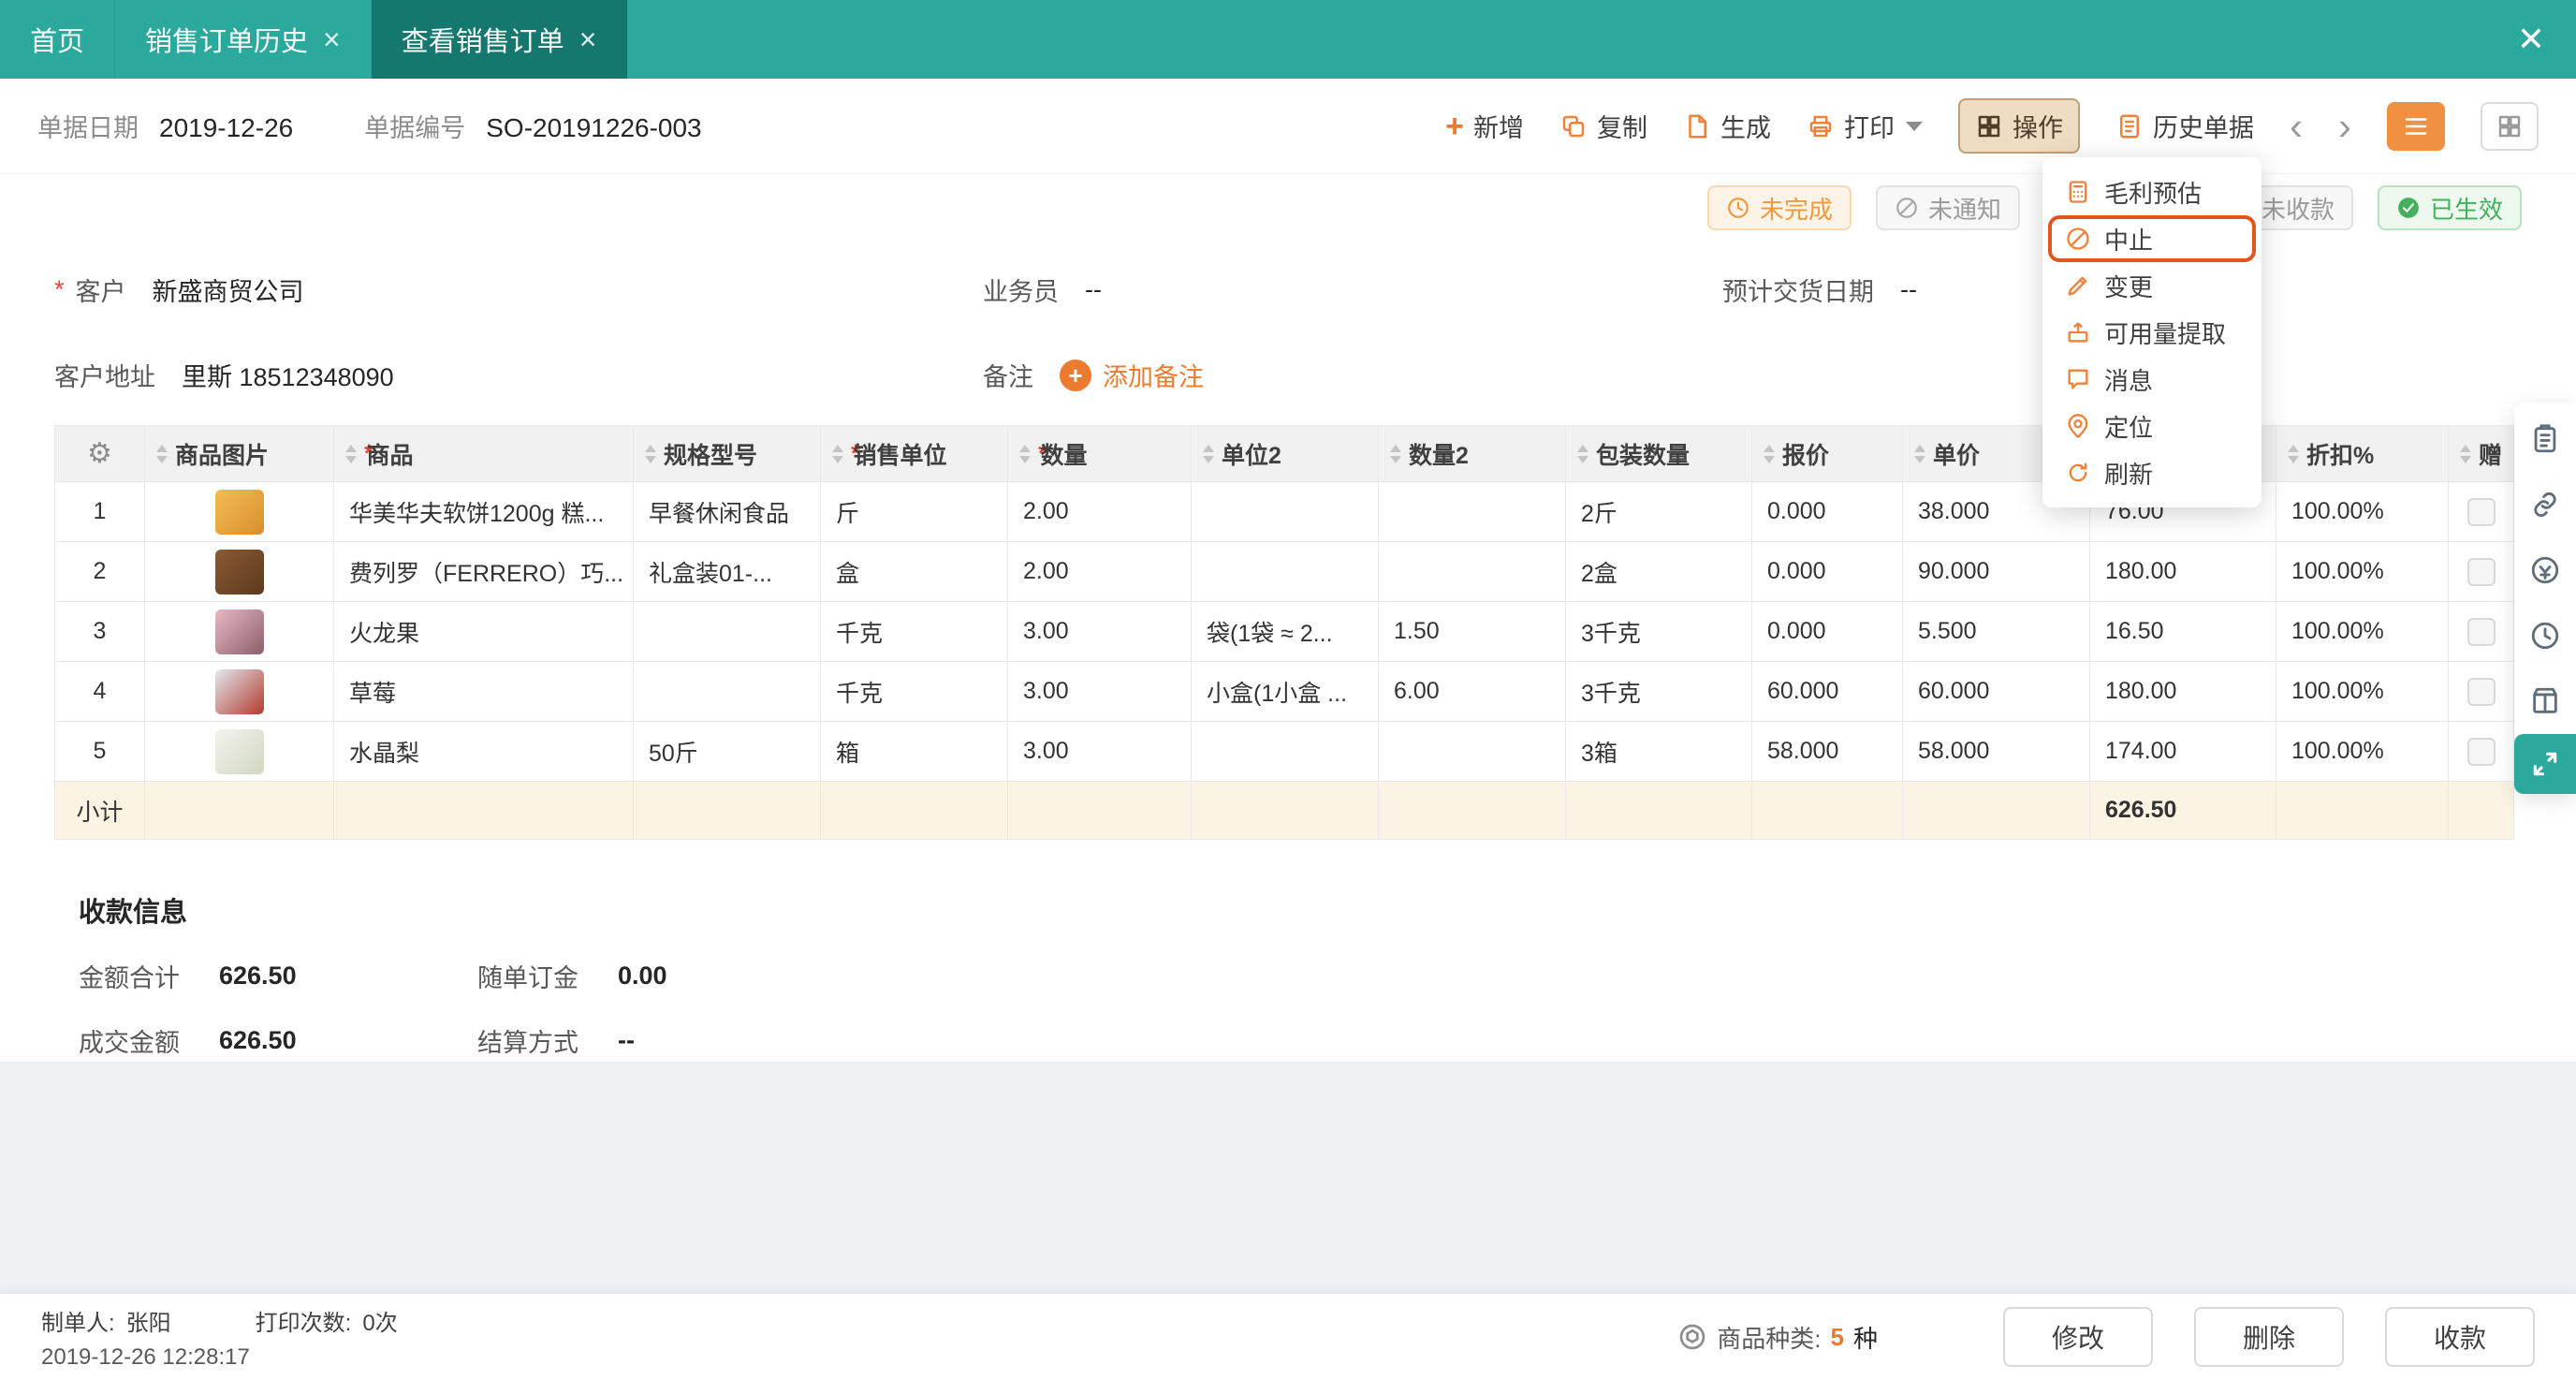 The width and height of the screenshot is (2576, 1380). Describe the element at coordinates (2296, 126) in the screenshot. I see `prev-arrow-icon: ‹` at that location.